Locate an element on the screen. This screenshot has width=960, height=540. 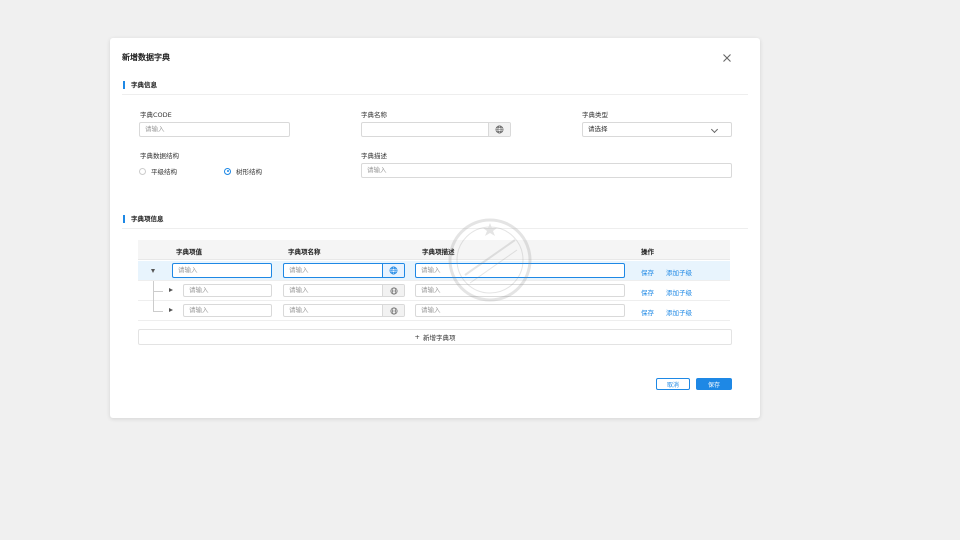
structure-label: 字典数据结构 is located at coordinates (159, 156).